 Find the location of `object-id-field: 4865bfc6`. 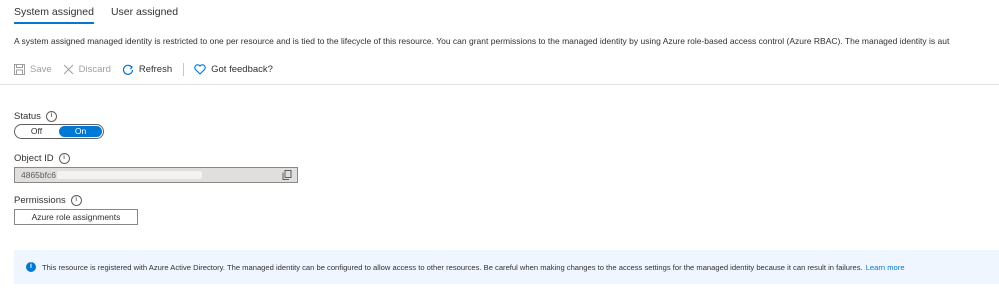

object-id-field: 4865bfc6 is located at coordinates (156, 175).